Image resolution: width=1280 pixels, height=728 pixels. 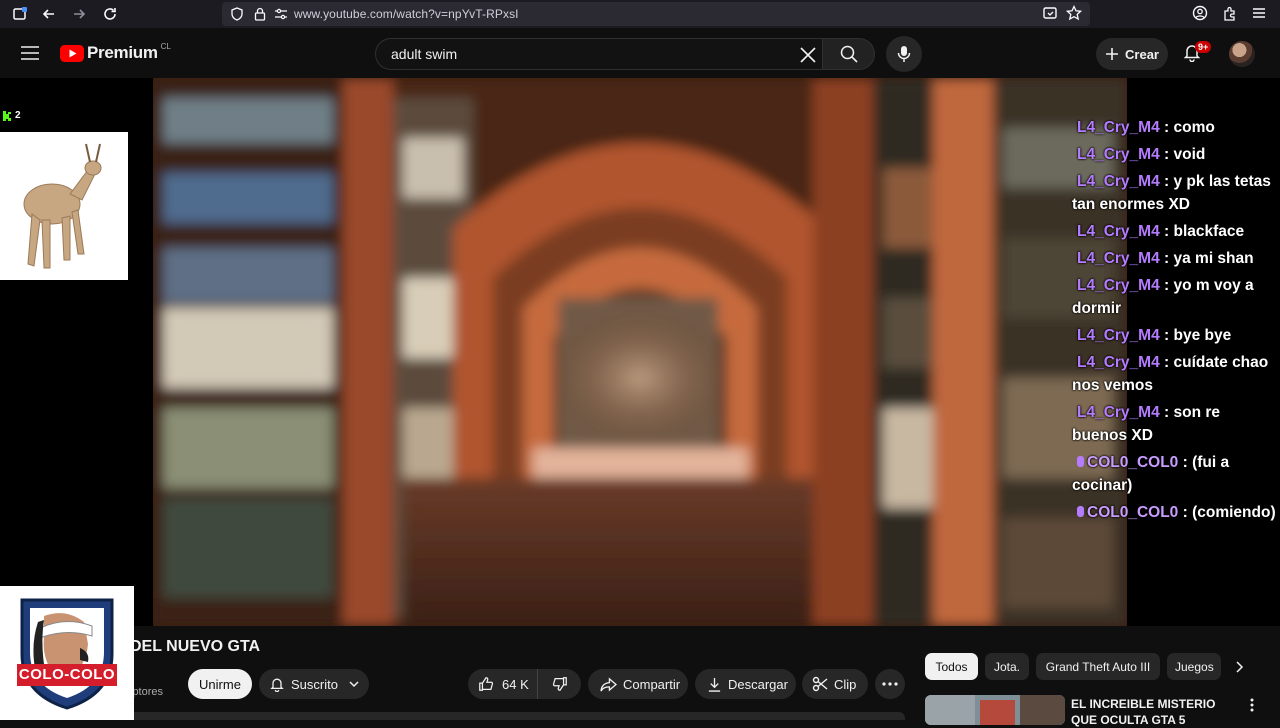 I want to click on clip-button: Clip, so click(x=835, y=684).